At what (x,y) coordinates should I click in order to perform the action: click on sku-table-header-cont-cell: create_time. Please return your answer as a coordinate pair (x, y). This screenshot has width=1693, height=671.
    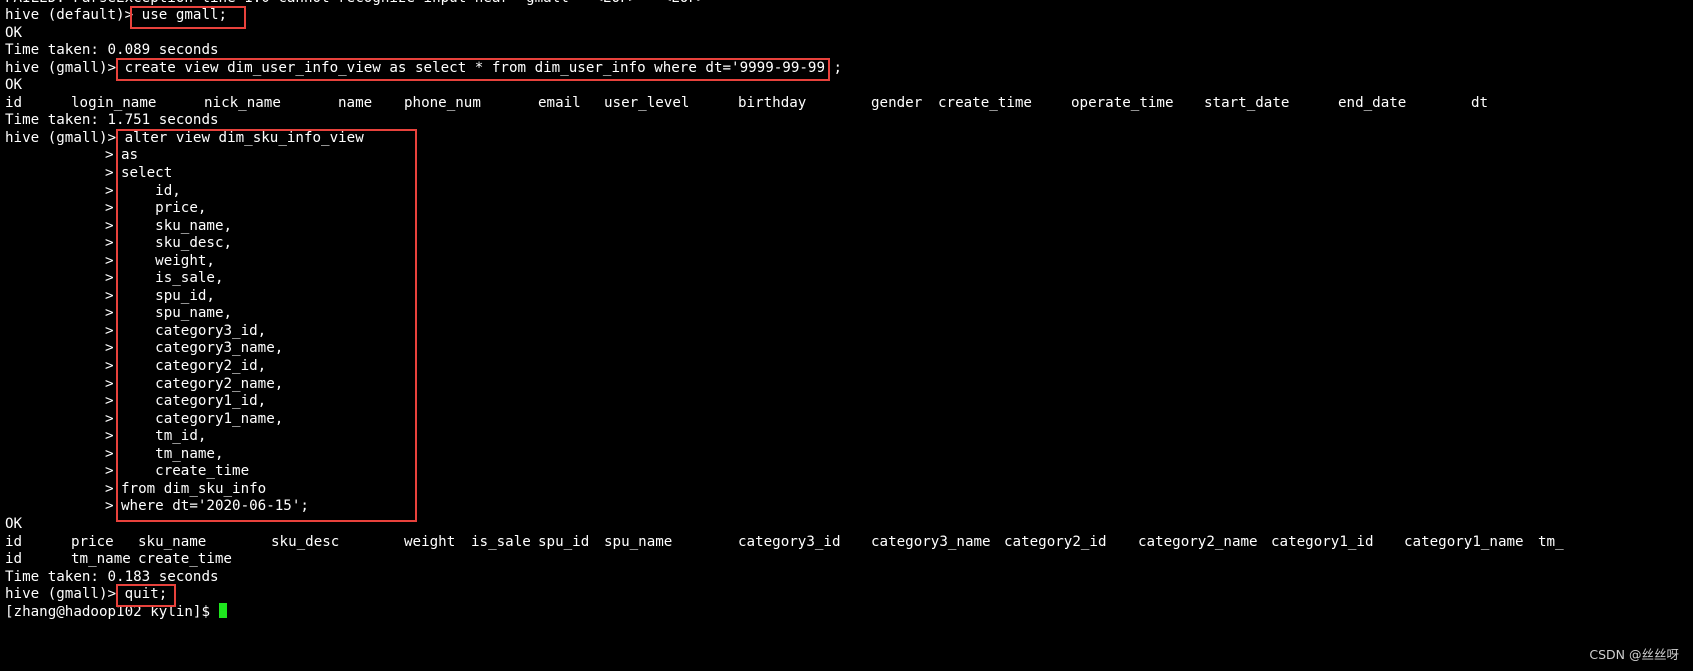
    Looking at the image, I should click on (185, 559).